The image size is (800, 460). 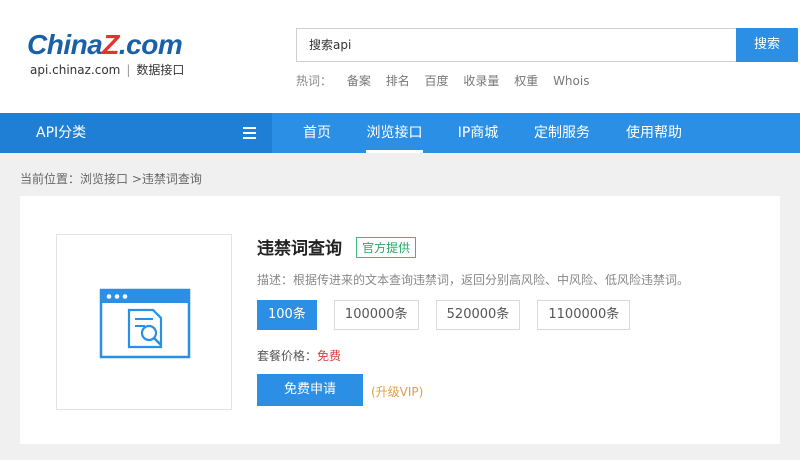 What do you see at coordinates (287, 315) in the screenshot?
I see `package-option: 100条` at bounding box center [287, 315].